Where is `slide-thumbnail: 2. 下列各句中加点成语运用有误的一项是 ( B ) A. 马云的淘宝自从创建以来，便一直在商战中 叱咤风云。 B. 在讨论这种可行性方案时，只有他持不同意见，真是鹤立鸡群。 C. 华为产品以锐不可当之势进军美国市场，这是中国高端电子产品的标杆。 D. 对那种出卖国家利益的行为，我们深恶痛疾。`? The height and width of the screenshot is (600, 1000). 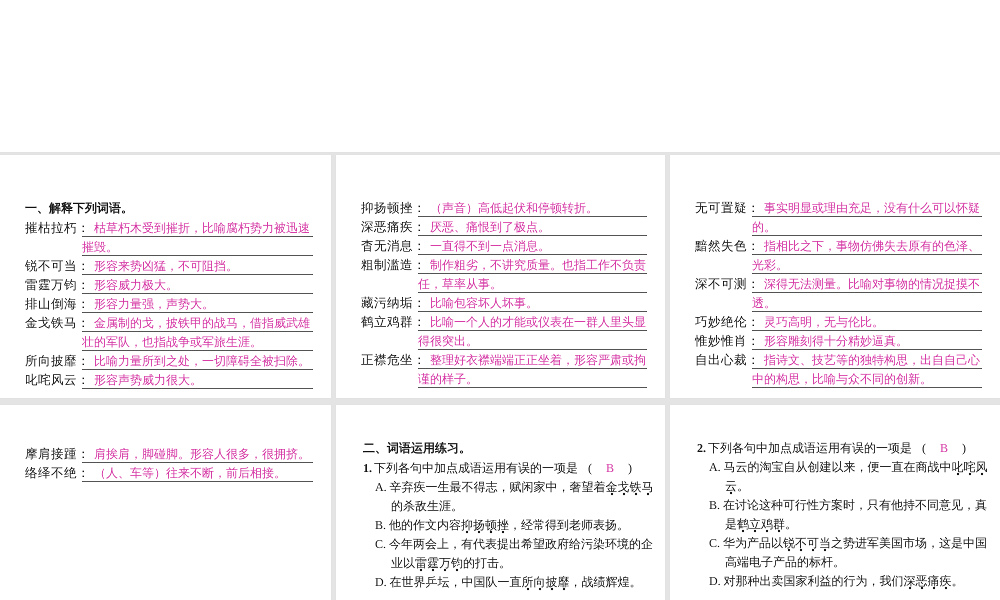 slide-thumbnail: 2. 下列各句中加点成语运用有误的一项是 ( B ) A. 马云的淘宝自从创建以来，便一直在商战中 叱咤风云。 B. 在讨论这种可行性方案时，只有他持不同意见，真是鹤立鸡群。 C. 华为产品以锐不可当之势进军美国市场，这是中国高端电子产品的标杆。 D. 对那种出卖国家利益的行为，我们深恶痛疾。 is located at coordinates (835, 502).